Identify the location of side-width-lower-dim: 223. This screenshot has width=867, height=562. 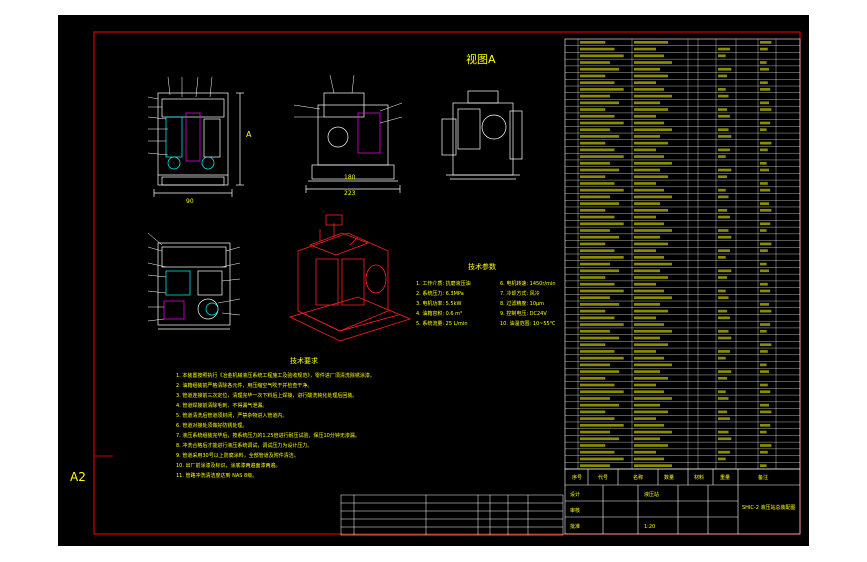
(350, 193).